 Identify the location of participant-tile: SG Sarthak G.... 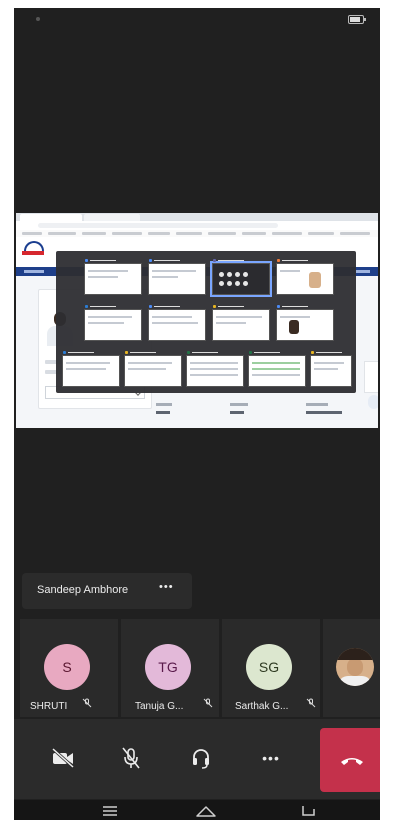
(271, 668).